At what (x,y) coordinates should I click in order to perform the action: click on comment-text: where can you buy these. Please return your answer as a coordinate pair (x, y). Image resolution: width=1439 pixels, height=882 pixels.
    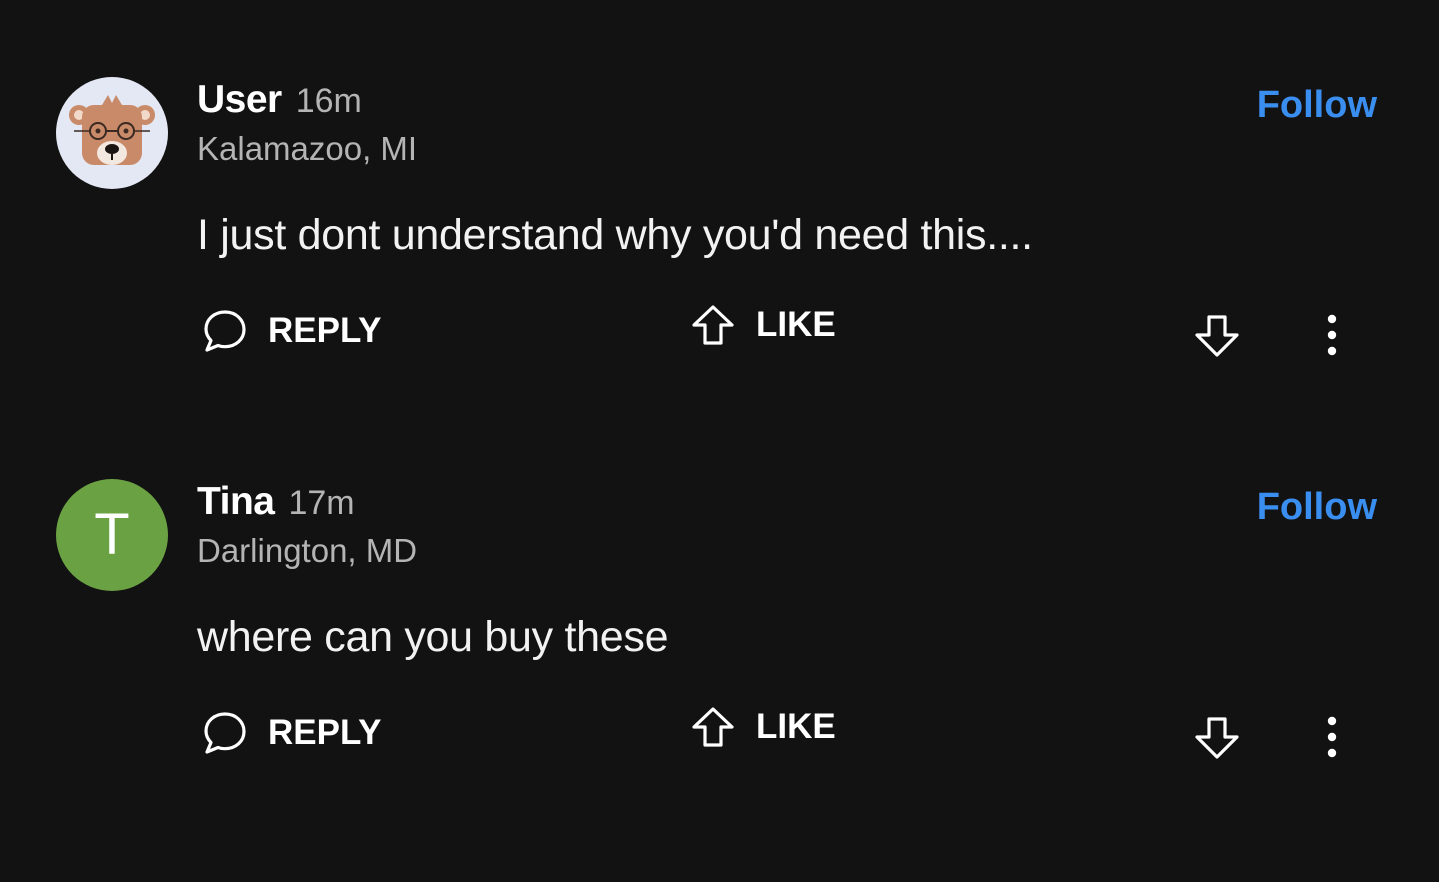
    Looking at the image, I should click on (433, 637).